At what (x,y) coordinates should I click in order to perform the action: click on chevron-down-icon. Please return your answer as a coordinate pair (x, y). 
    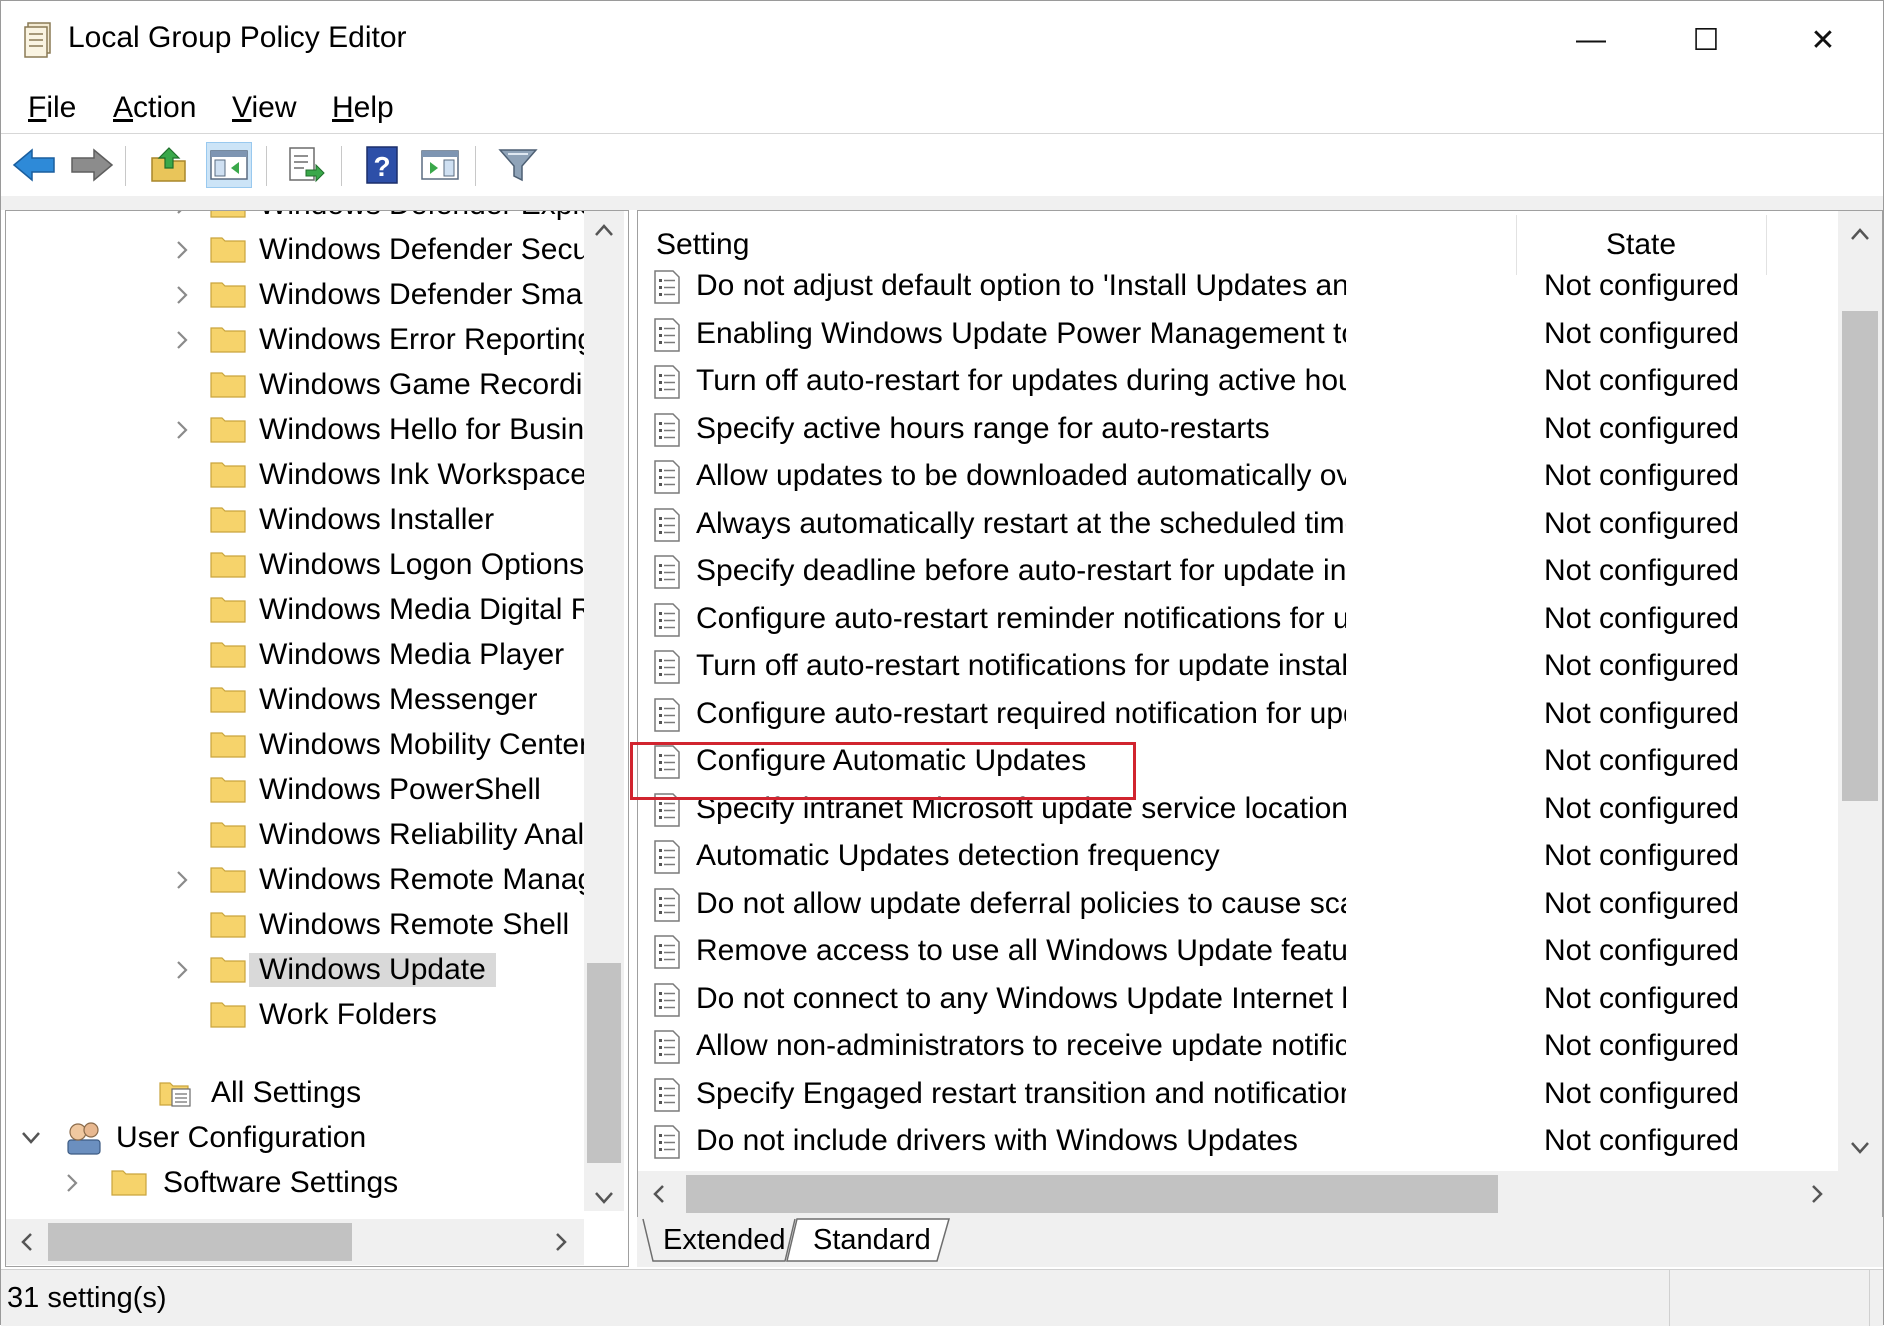
    Looking at the image, I should click on (31, 1138).